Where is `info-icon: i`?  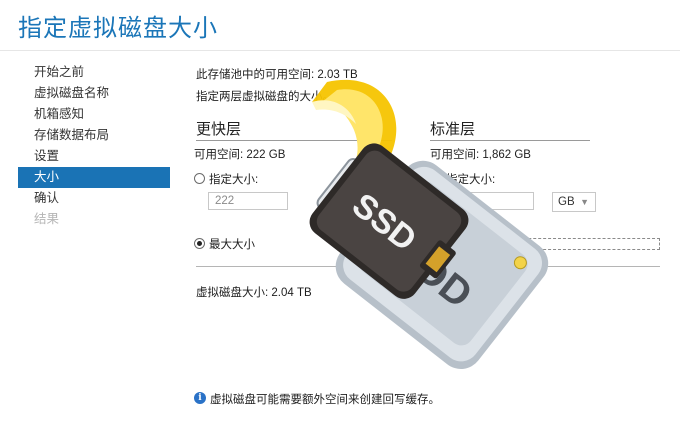
info-icon: i is located at coordinates (200, 398).